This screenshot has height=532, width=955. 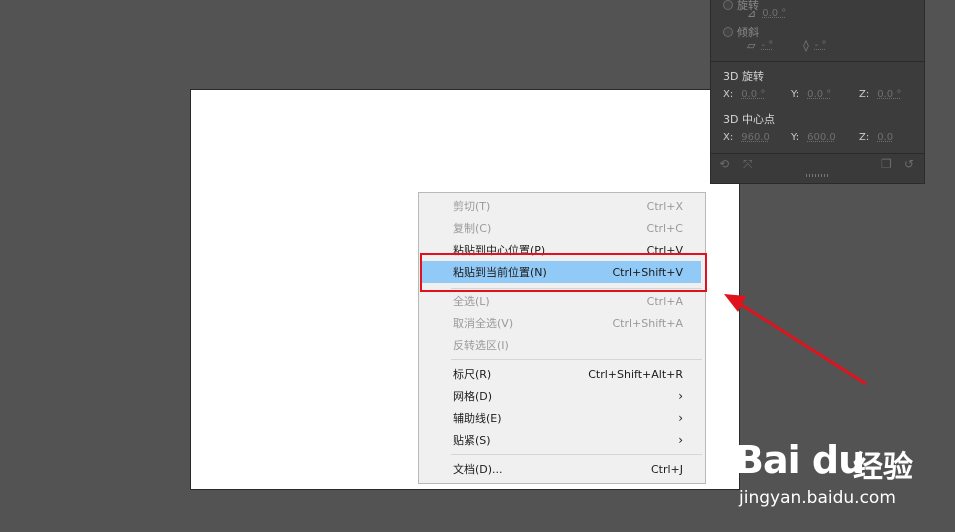 I want to click on baidu-logo: Bai du, so click(x=800, y=460).